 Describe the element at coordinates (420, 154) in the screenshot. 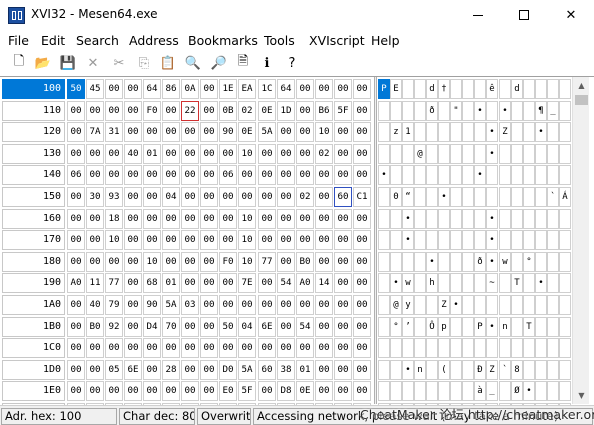

I see `text-char-cell: @` at that location.